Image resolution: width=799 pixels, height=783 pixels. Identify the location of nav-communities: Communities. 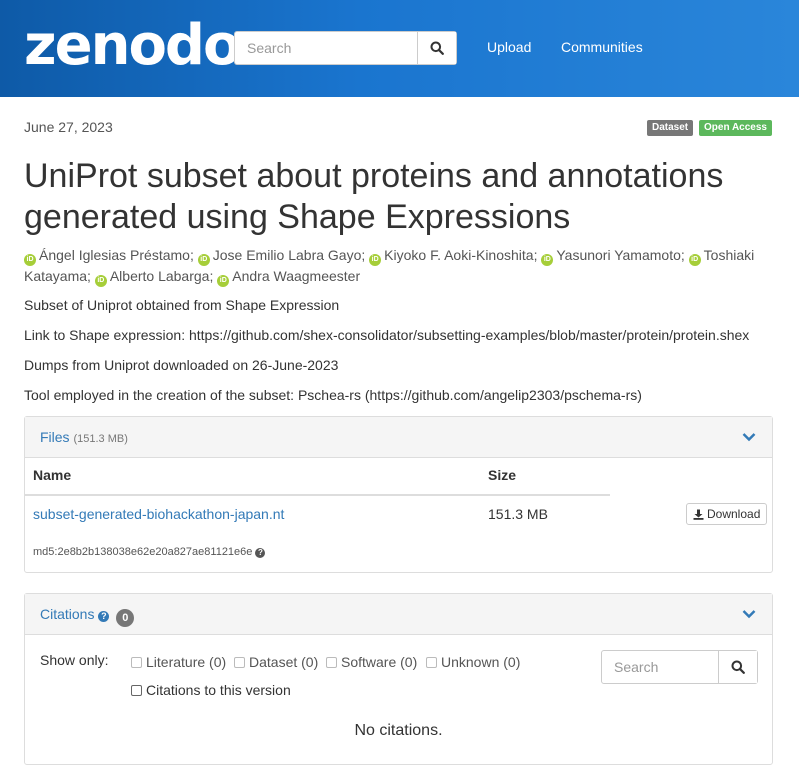
(602, 47).